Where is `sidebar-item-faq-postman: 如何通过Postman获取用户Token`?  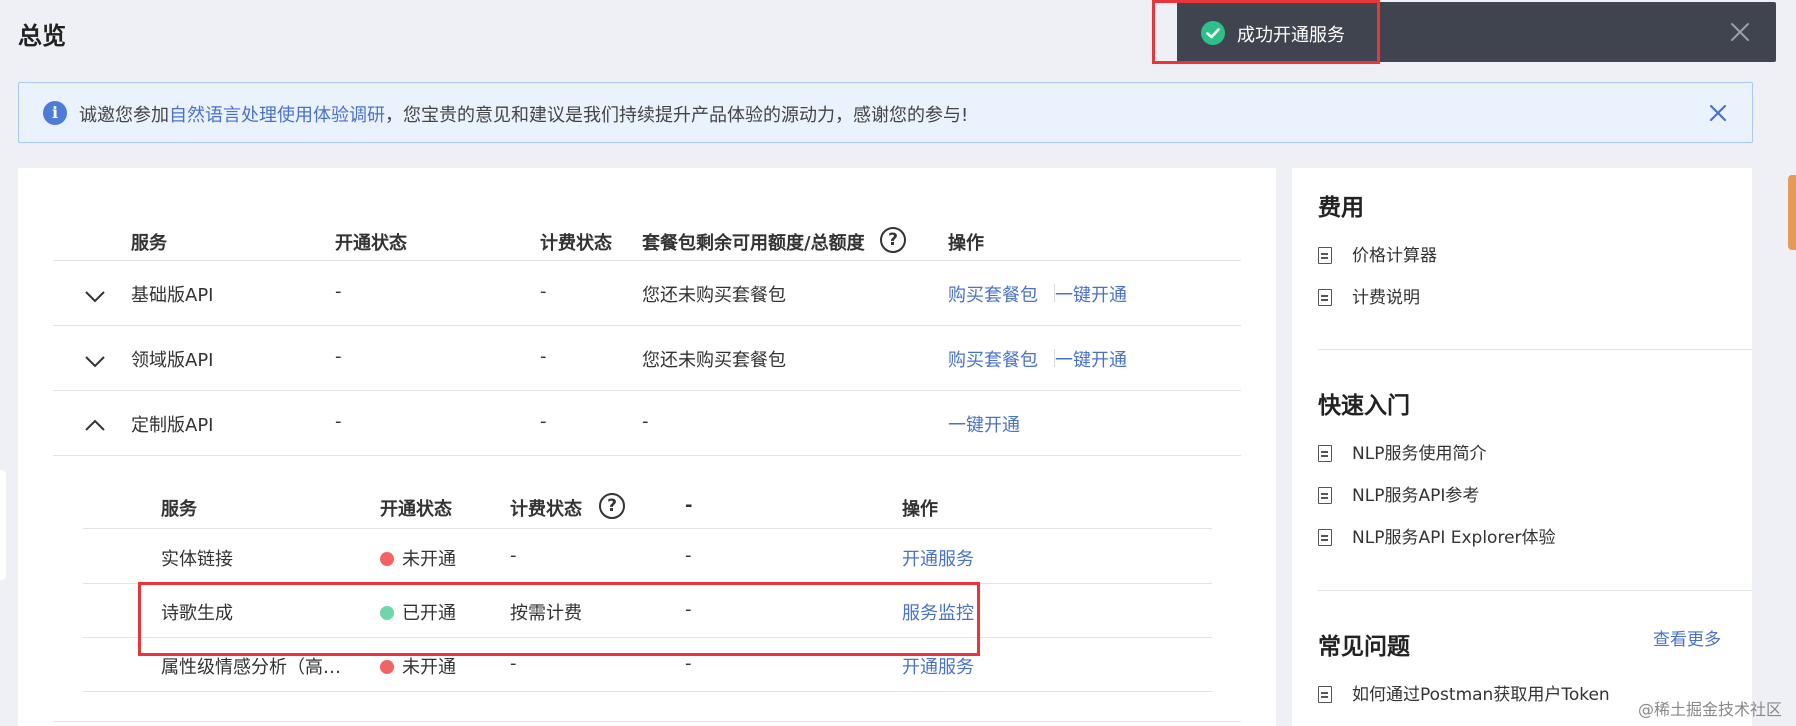 sidebar-item-faq-postman: 如何通过Postman获取用户Token is located at coordinates (1464, 692).